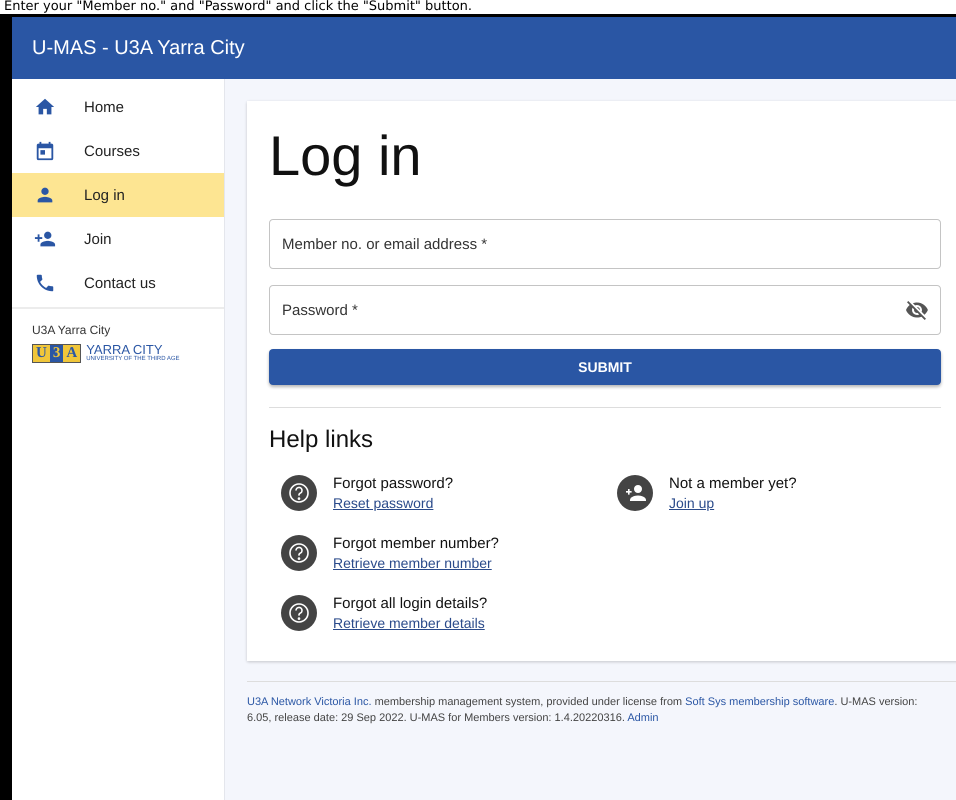 Image resolution: width=956 pixels, height=800 pixels. I want to click on password-field: Password *, so click(605, 310).